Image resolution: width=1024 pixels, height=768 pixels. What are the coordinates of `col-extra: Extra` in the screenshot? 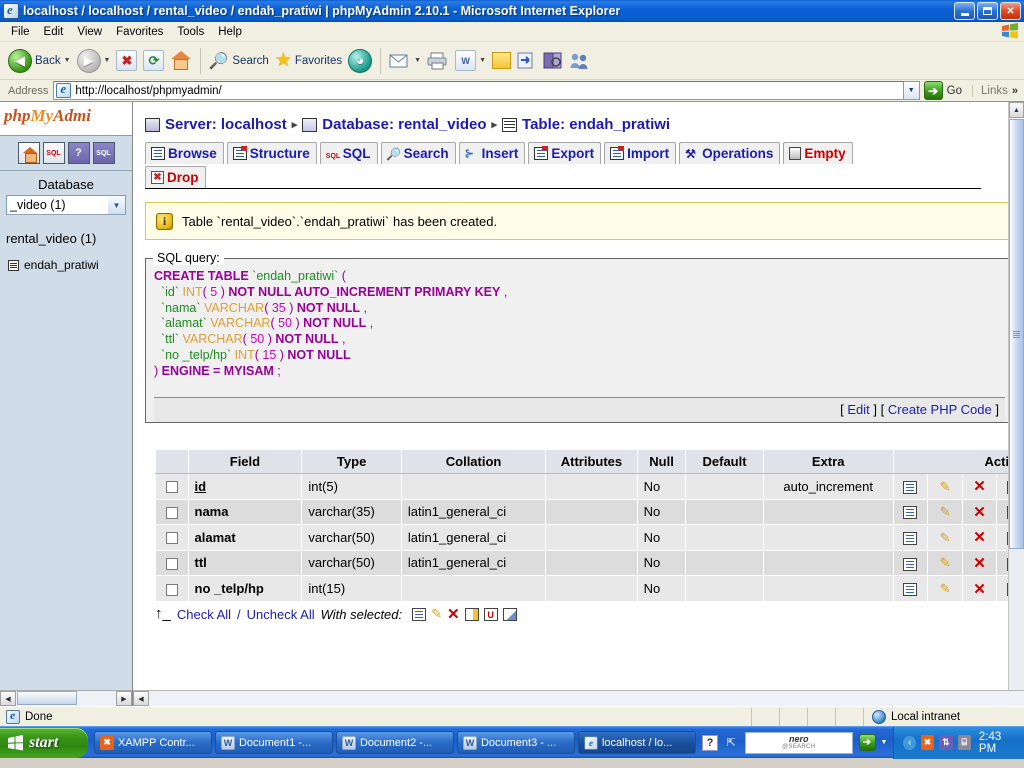 It's located at (828, 461).